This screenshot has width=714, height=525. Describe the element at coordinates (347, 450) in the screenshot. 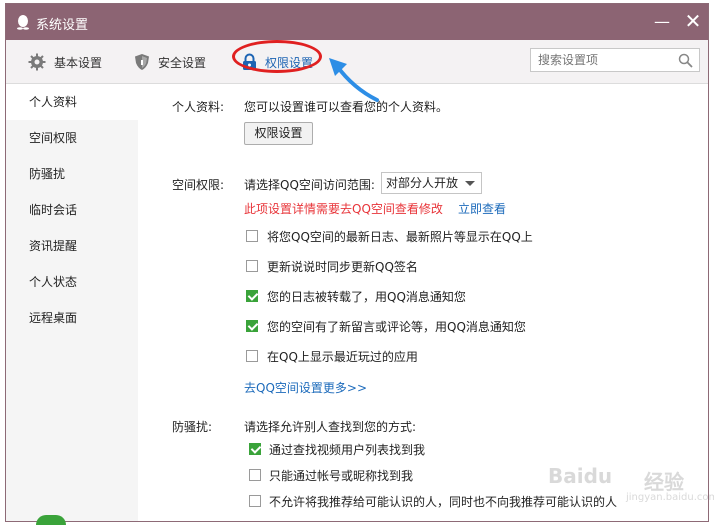

I see `harass-option-label-1: 通过查找视频用户列表找到我` at that location.